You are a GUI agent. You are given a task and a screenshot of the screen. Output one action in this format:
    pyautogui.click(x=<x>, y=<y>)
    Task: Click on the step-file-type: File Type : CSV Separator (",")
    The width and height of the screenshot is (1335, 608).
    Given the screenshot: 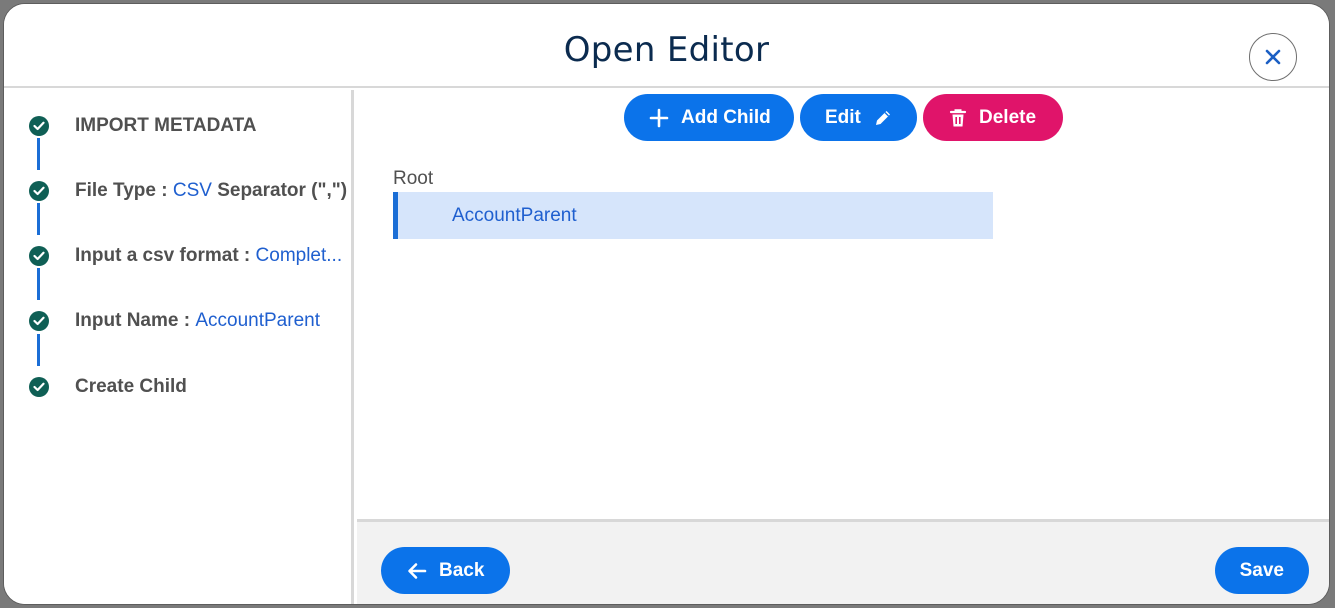 What is the action you would take?
    pyautogui.click(x=179, y=191)
    